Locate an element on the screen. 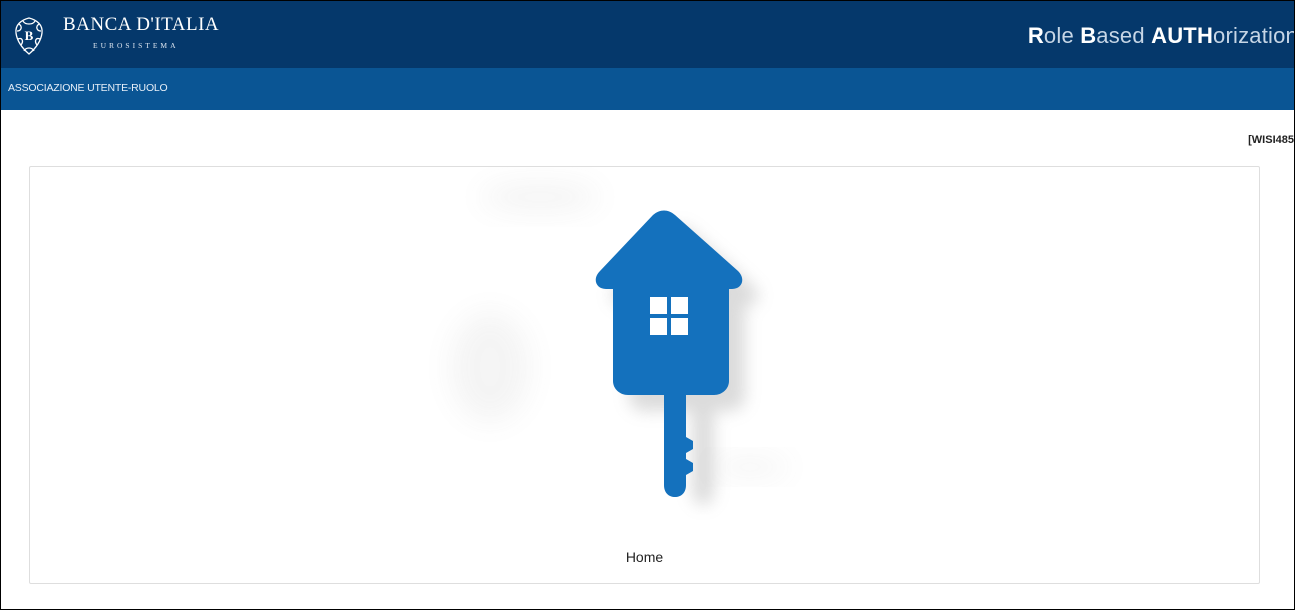 The image size is (1295, 610). house-key-icon is located at coordinates (620, 343).